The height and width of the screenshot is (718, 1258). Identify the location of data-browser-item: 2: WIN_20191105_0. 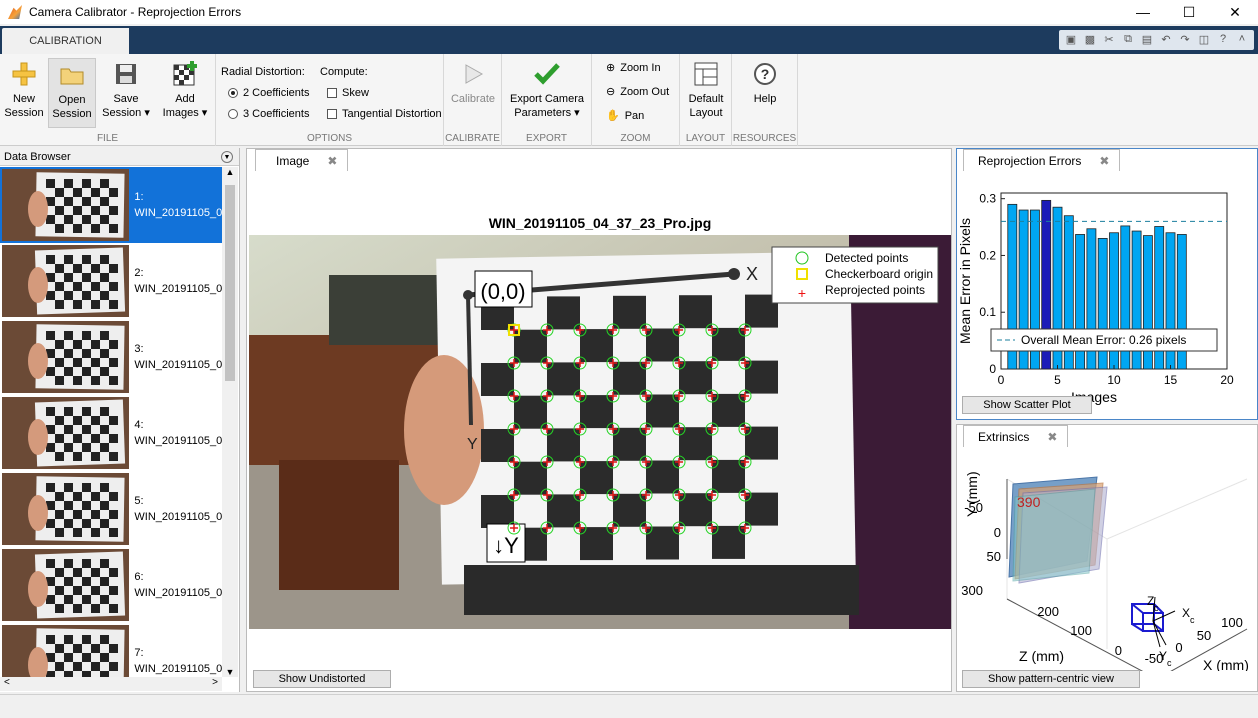
(111, 281).